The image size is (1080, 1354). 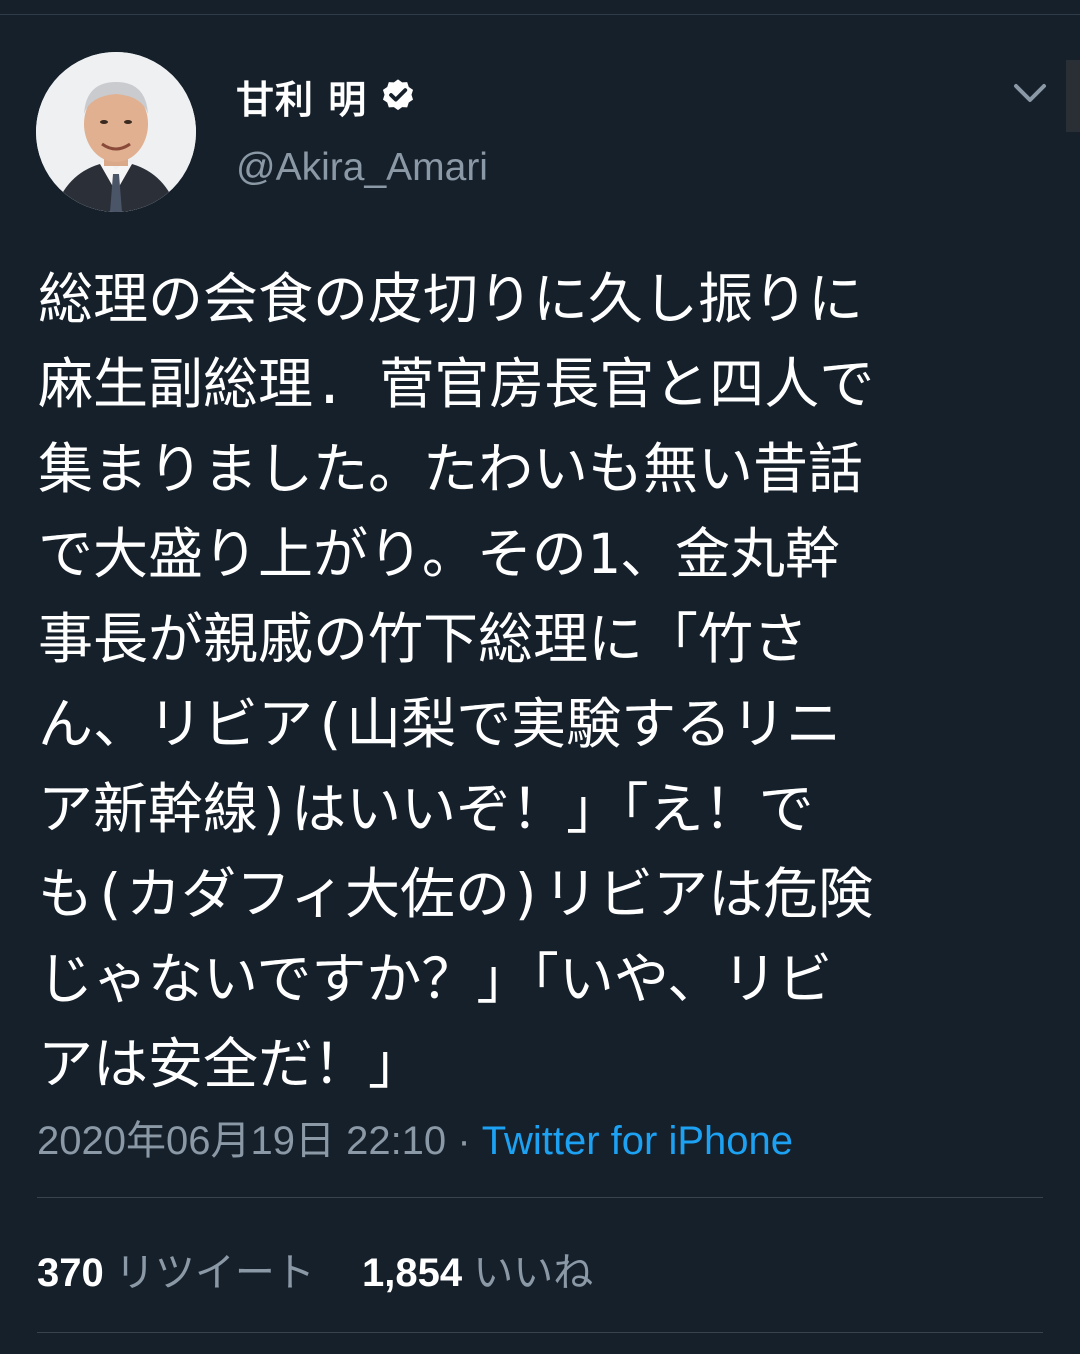 I want to click on retweets-count: 370, so click(x=70, y=1273).